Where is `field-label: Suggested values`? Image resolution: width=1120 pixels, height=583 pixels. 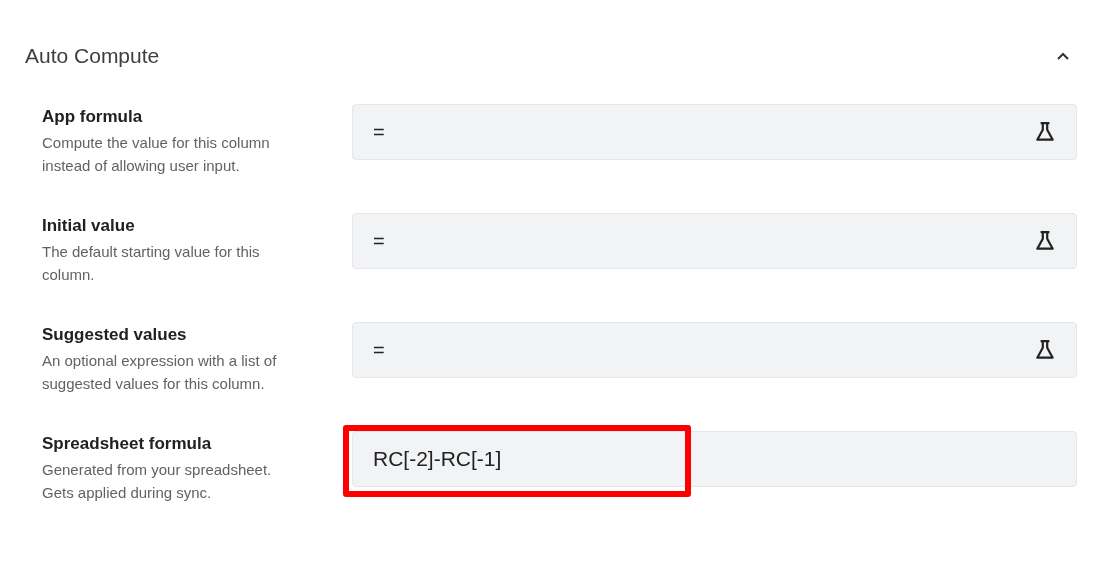
field-label: Suggested values is located at coordinates (115, 335).